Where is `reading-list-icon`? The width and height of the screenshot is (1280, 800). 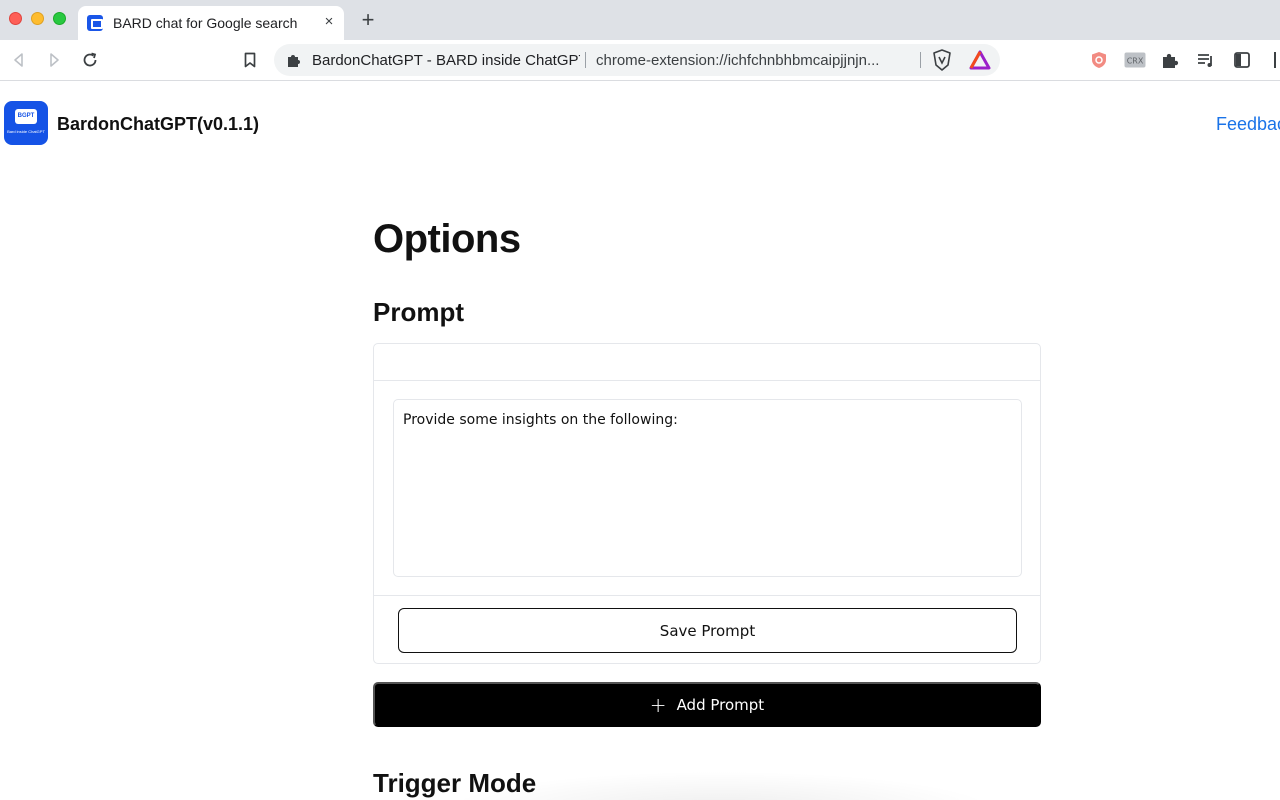
reading-list-icon is located at coordinates (1206, 60).